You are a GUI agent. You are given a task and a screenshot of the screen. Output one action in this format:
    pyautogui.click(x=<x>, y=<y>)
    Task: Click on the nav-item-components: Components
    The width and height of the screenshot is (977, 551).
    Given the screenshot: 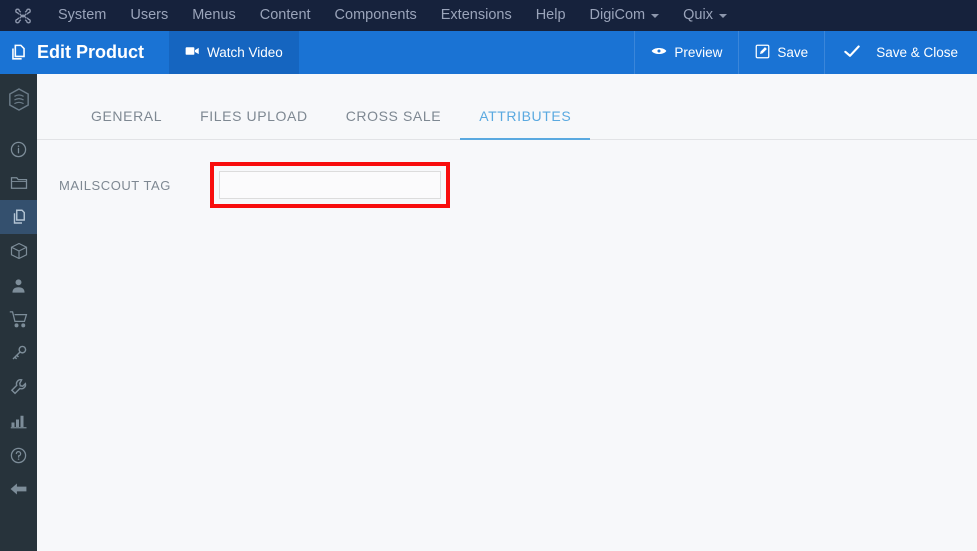 What is the action you would take?
    pyautogui.click(x=376, y=15)
    